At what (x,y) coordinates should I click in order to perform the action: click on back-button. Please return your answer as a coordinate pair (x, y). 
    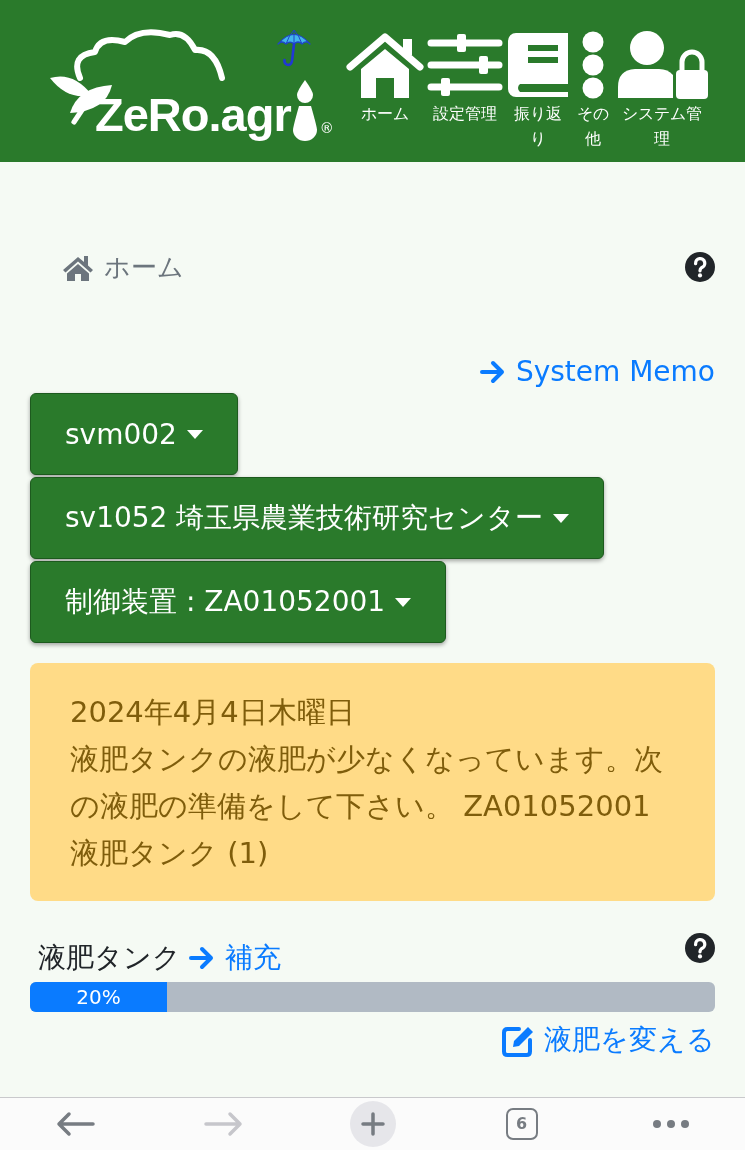
    Looking at the image, I should click on (74, 1124).